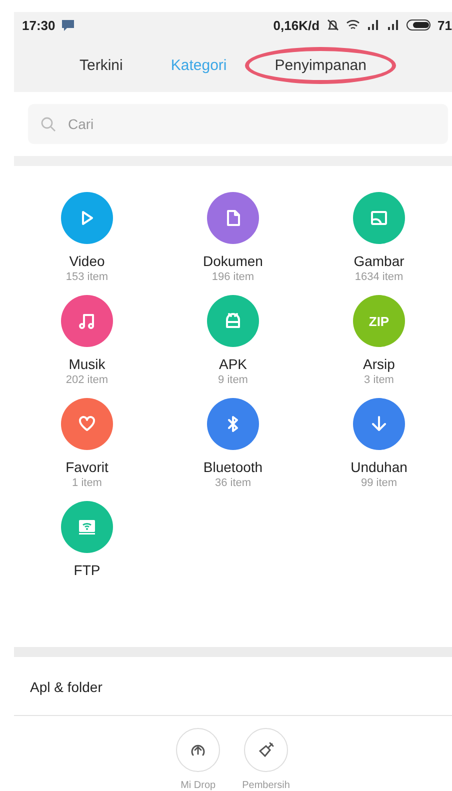 This screenshot has height=791, width=452. What do you see at coordinates (101, 65) in the screenshot?
I see `tab: Terkini` at bounding box center [101, 65].